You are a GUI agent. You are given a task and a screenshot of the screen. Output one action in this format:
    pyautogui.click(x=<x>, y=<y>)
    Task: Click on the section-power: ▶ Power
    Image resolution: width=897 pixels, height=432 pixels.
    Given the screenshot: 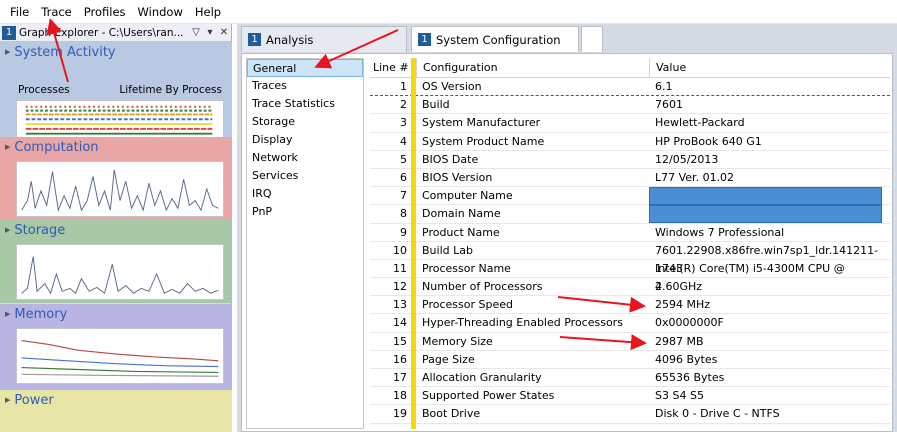 What is the action you would take?
    pyautogui.click(x=116, y=411)
    